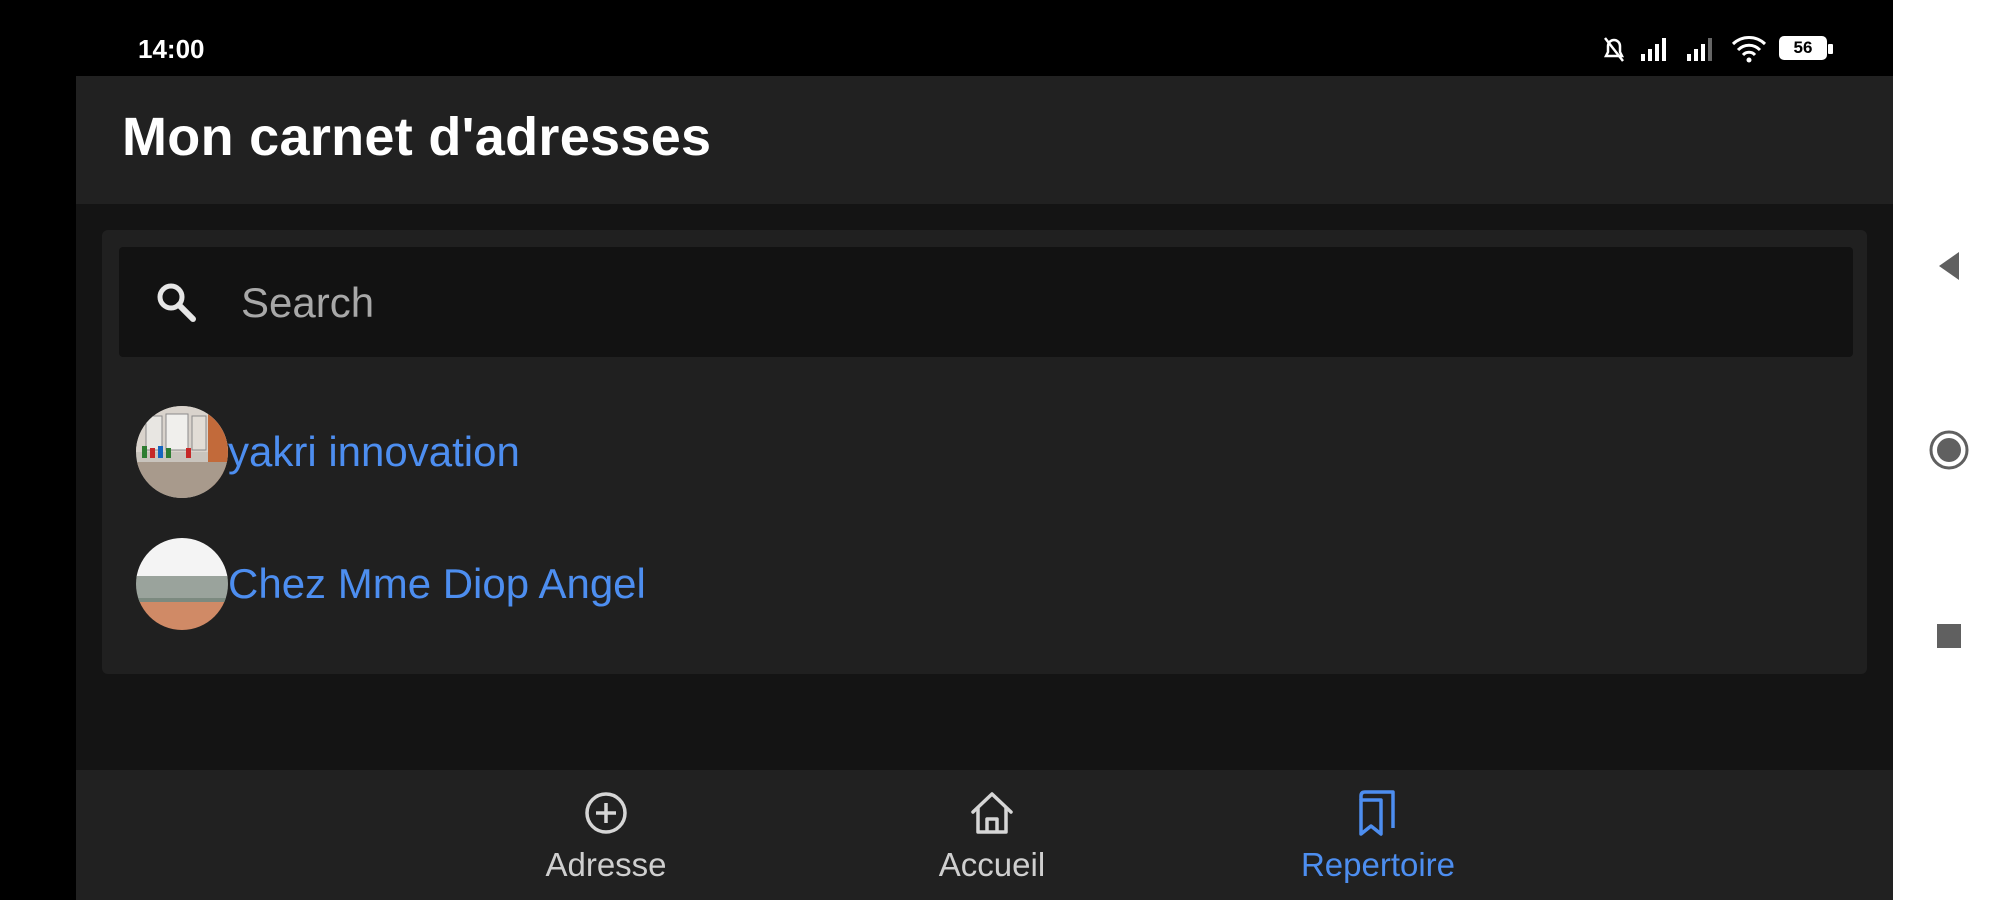 The height and width of the screenshot is (900, 2003). What do you see at coordinates (606, 813) in the screenshot?
I see `add-circle-icon` at bounding box center [606, 813].